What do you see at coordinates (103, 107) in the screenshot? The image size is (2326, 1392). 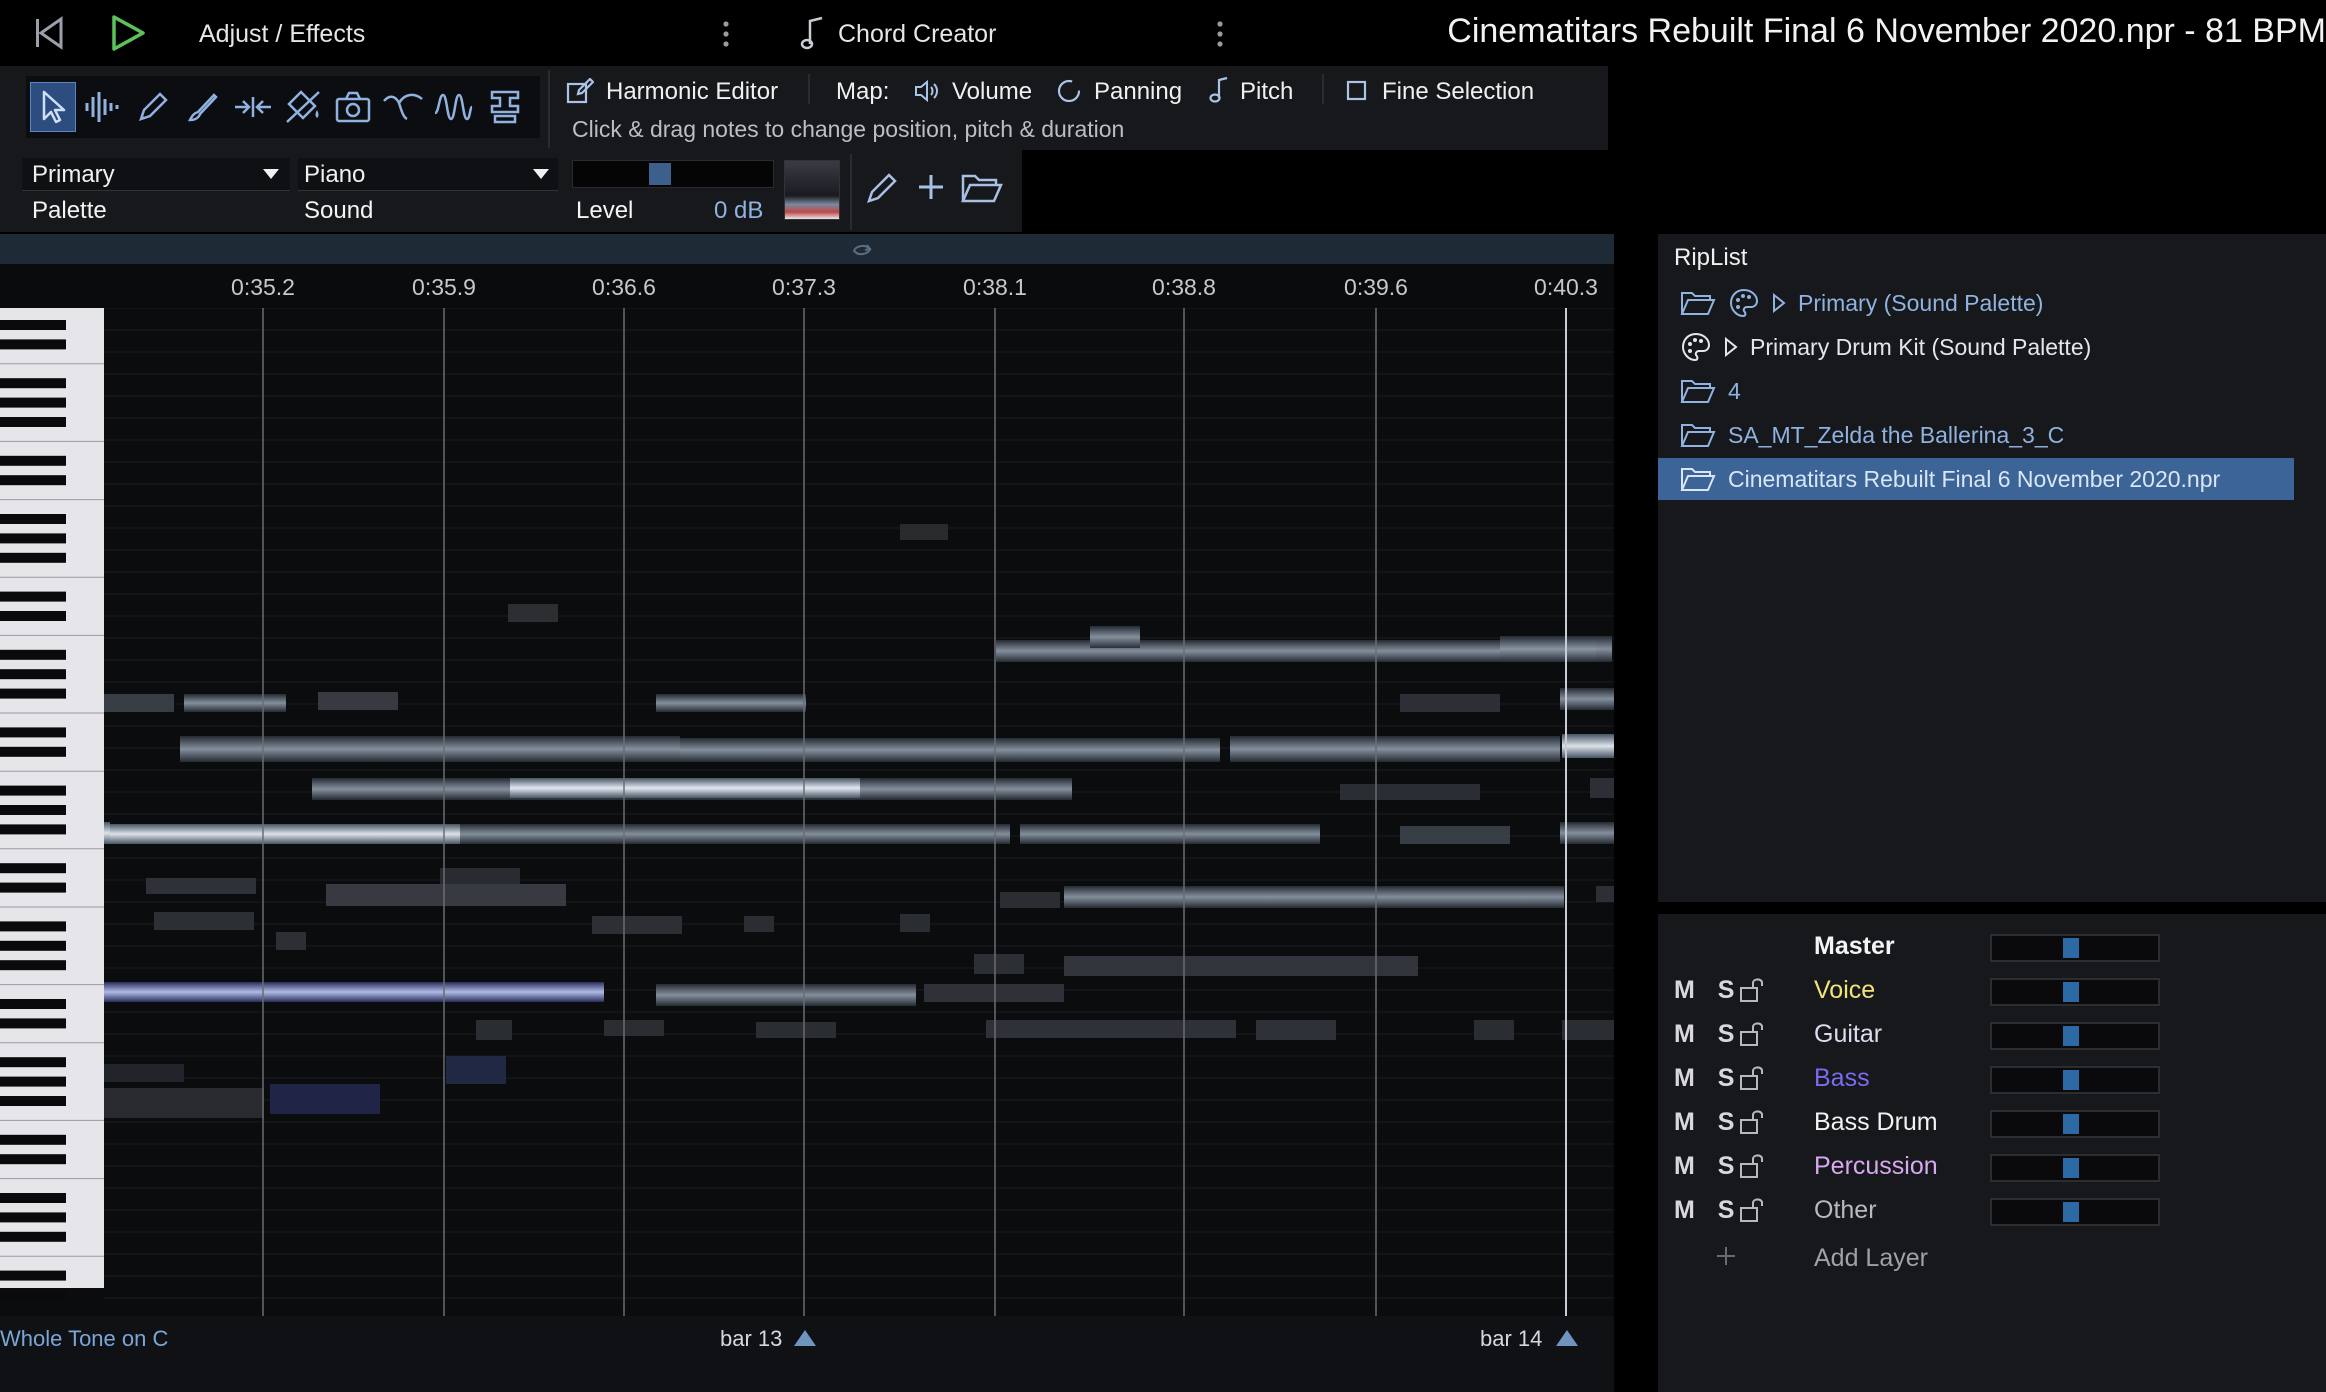 I see `waveform-tool-icon` at bounding box center [103, 107].